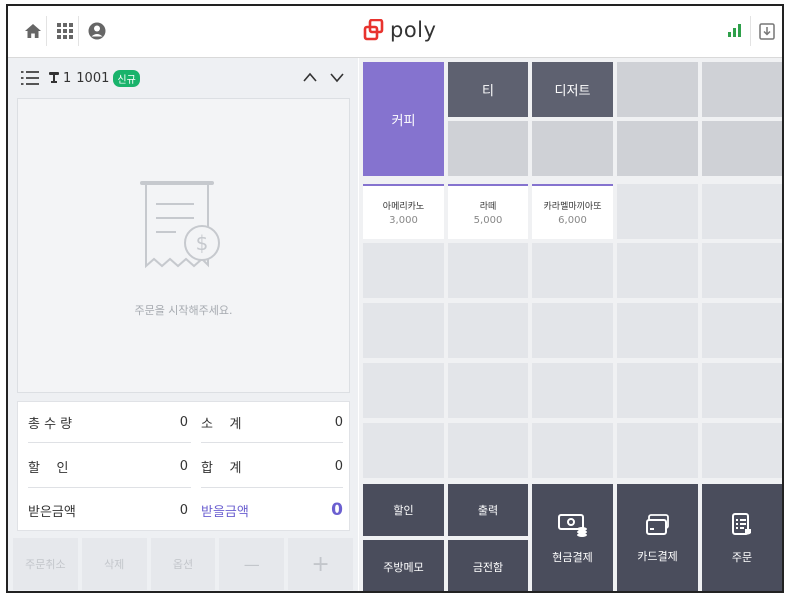 This screenshot has width=790, height=597. Describe the element at coordinates (180, 225) in the screenshot. I see `receipt-icon: $` at that location.